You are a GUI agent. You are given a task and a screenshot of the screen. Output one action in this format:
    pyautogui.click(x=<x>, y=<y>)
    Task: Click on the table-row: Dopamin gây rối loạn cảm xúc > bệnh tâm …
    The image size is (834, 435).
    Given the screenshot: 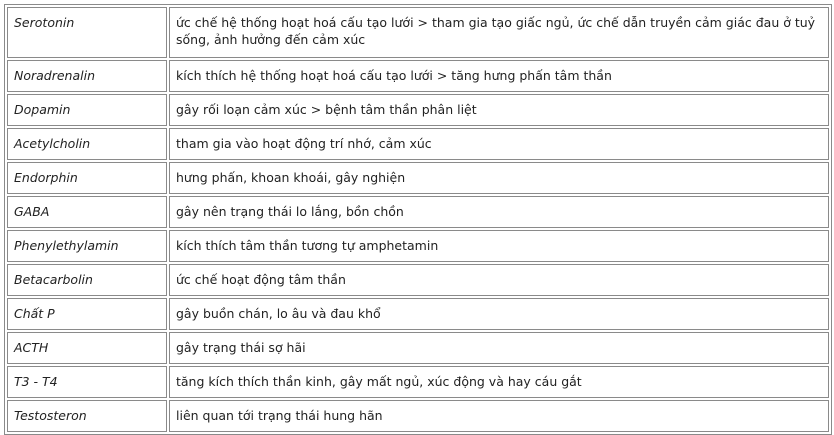 What is the action you would take?
    pyautogui.click(x=418, y=110)
    